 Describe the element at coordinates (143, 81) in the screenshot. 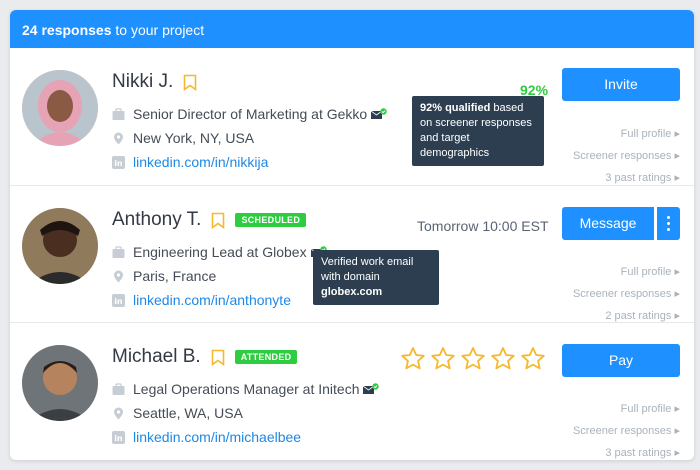

I see `candidate-name: Nikki J.` at that location.